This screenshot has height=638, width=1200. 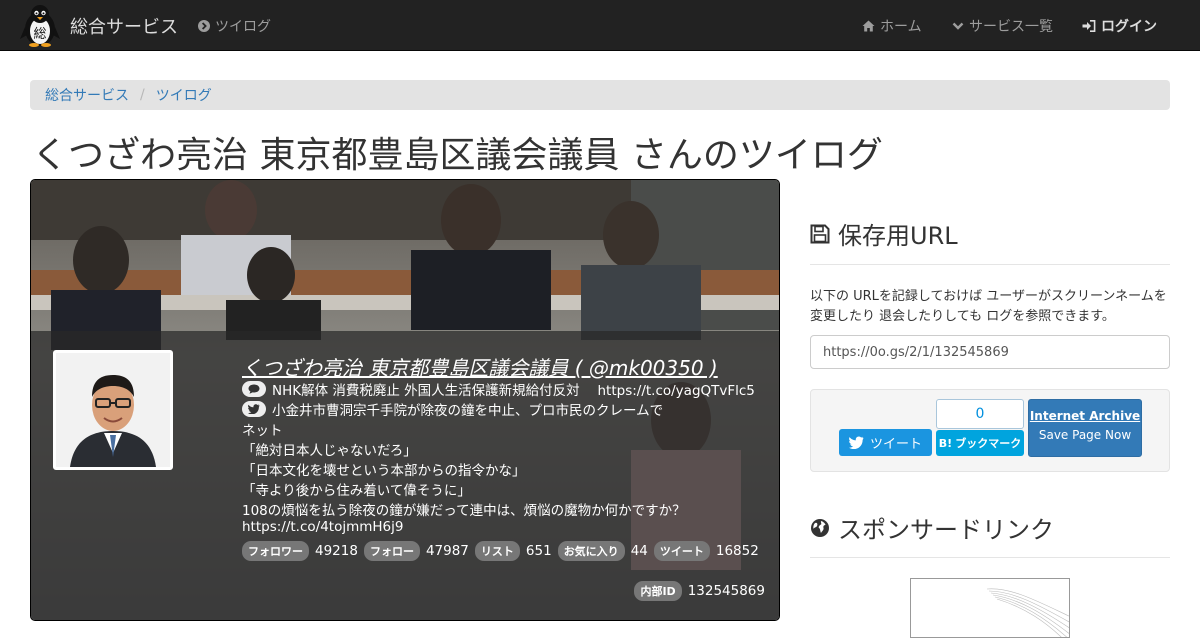 I want to click on nav-login: ログイン, so click(x=1119, y=26).